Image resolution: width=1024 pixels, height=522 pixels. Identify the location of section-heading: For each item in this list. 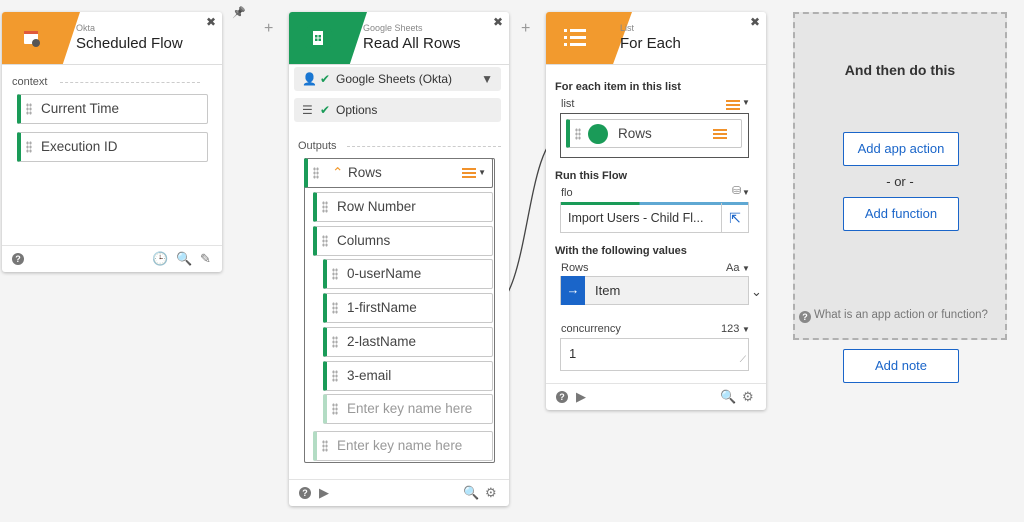
(618, 87).